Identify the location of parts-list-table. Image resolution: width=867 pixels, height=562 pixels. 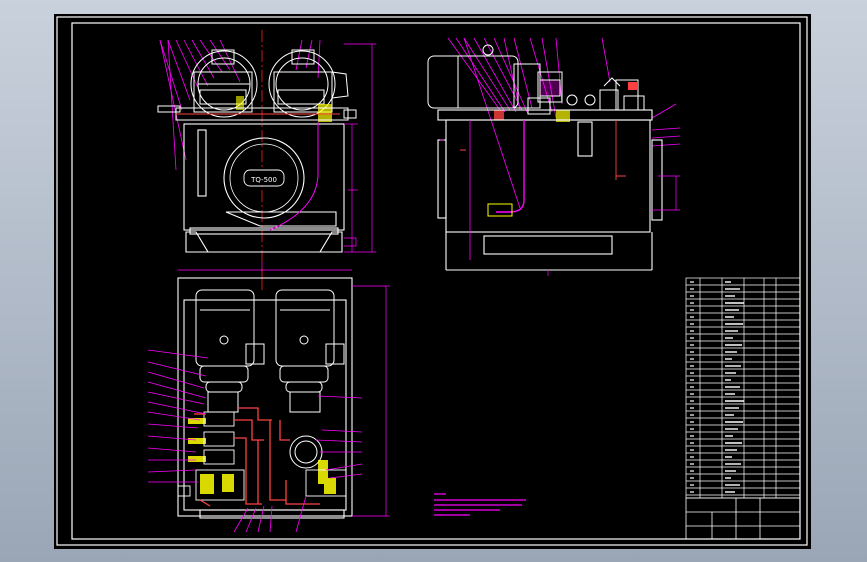
(743, 388).